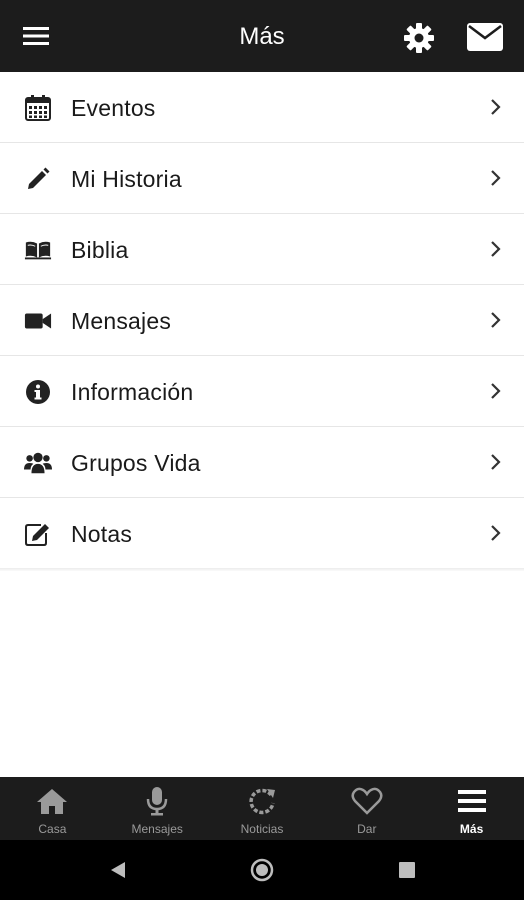 The width and height of the screenshot is (524, 900). I want to click on info-icon, so click(38, 392).